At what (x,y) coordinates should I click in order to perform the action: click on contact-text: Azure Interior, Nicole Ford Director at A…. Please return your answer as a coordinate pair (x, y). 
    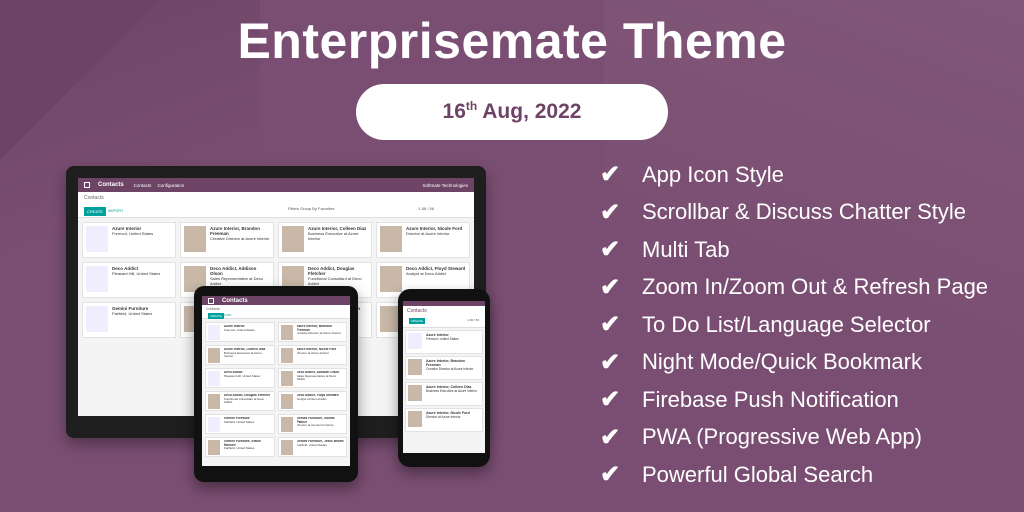
    Looking at the image, I should click on (434, 240).